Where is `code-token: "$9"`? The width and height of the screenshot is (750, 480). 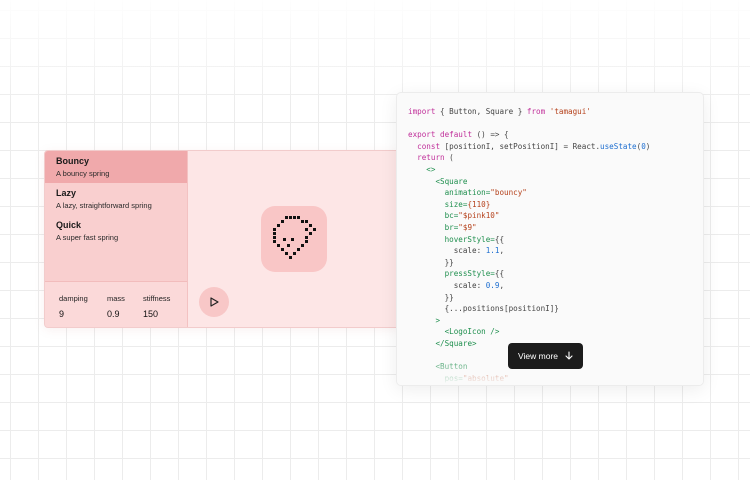 code-token: "$9" is located at coordinates (467, 227).